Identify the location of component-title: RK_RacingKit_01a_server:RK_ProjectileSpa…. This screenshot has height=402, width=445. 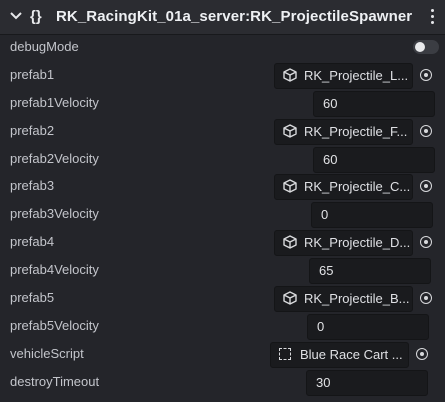
(234, 16).